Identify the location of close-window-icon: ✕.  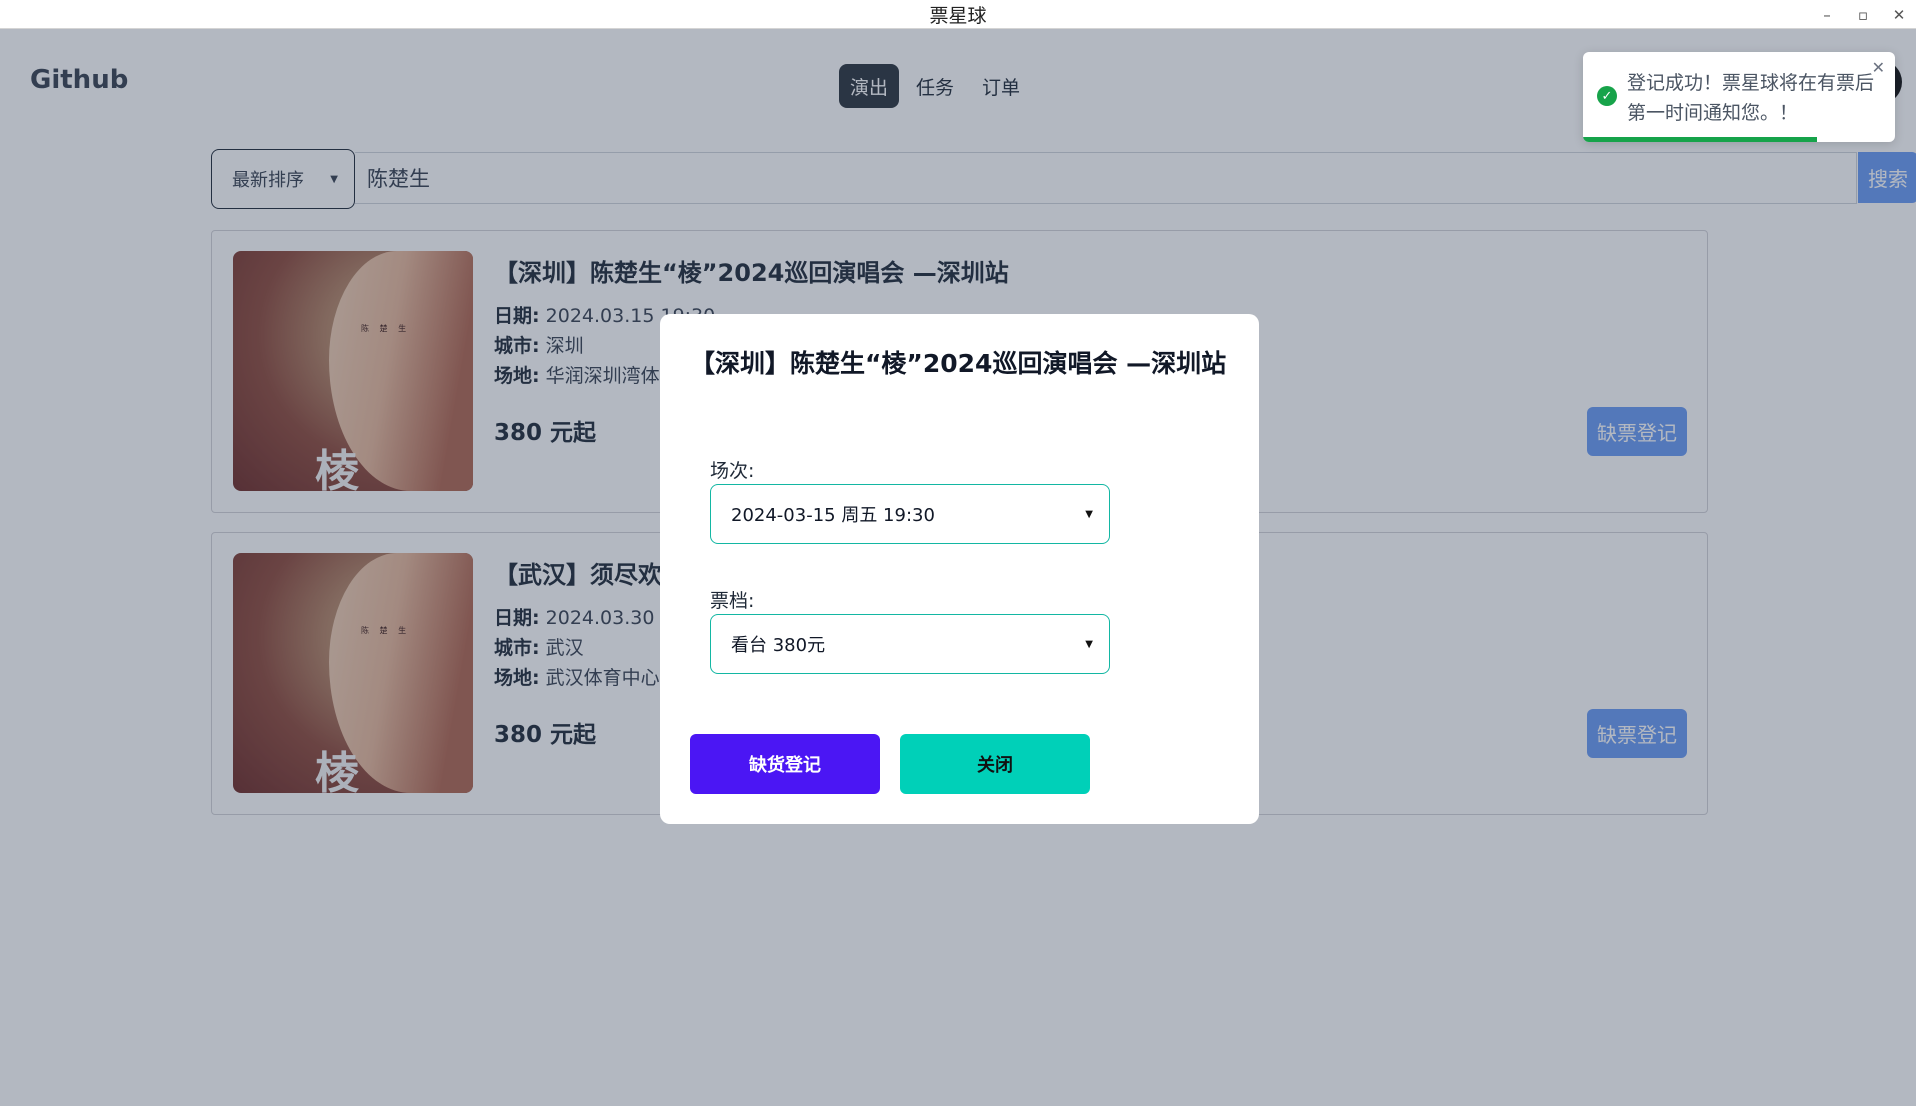
(1899, 14).